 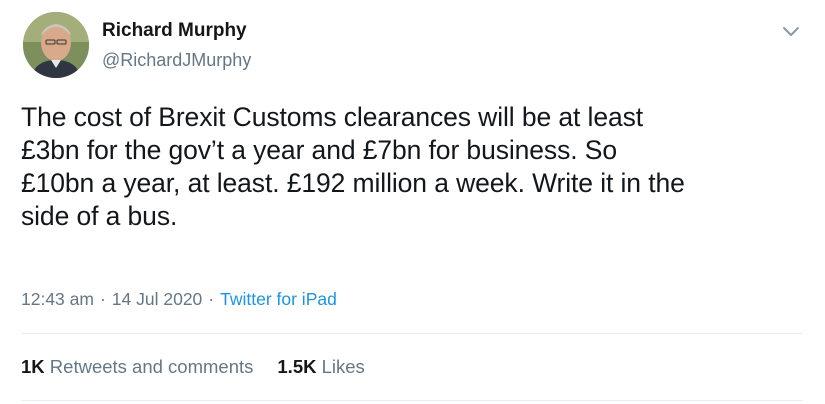 What do you see at coordinates (157, 299) in the screenshot?
I see `tweet-date: 14 Jul 2020` at bounding box center [157, 299].